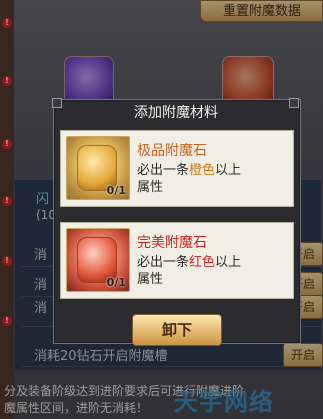  What do you see at coordinates (189, 271) in the screenshot?
I see `material-description: 必出一条红色以上 属性` at bounding box center [189, 271].